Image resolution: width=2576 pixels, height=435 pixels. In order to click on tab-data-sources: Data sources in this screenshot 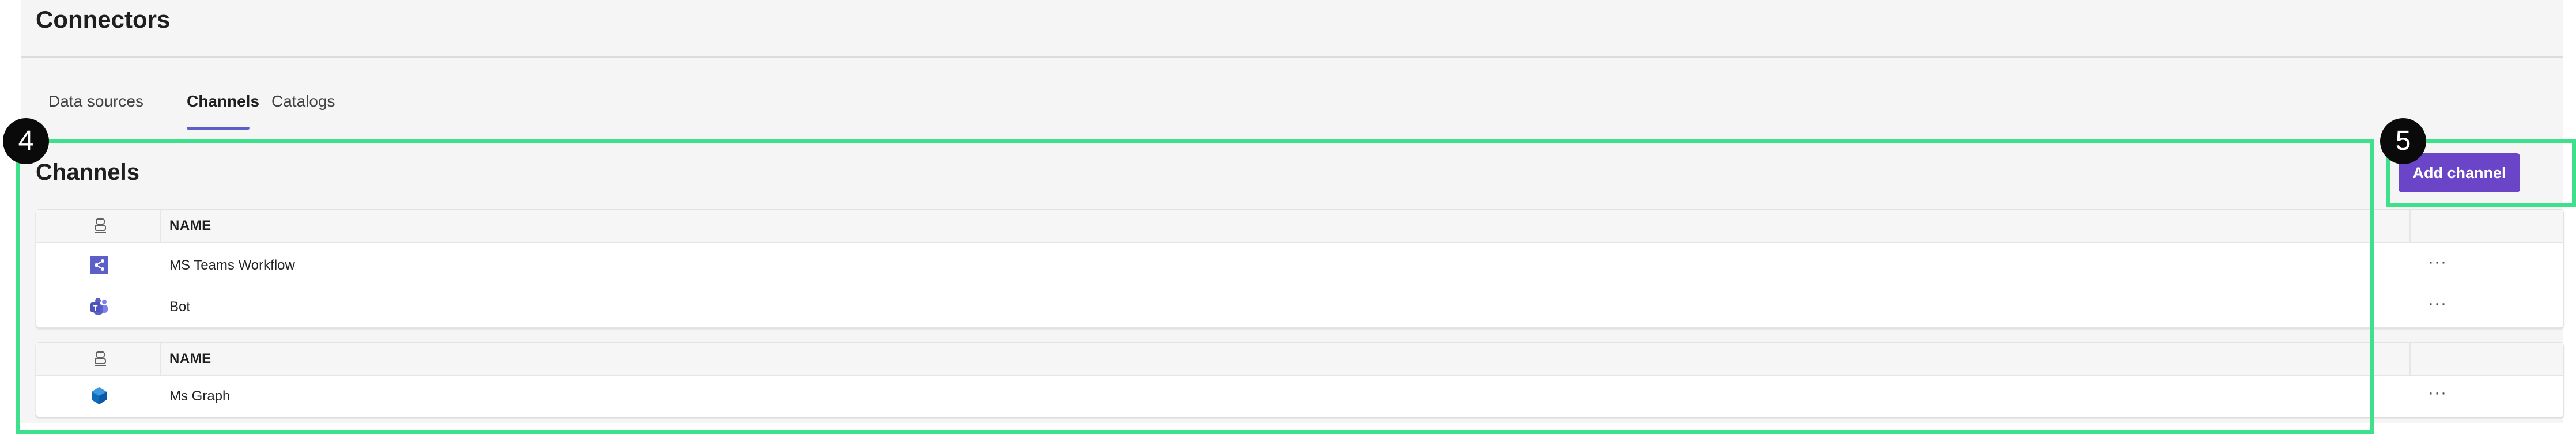, I will do `click(95, 101)`.